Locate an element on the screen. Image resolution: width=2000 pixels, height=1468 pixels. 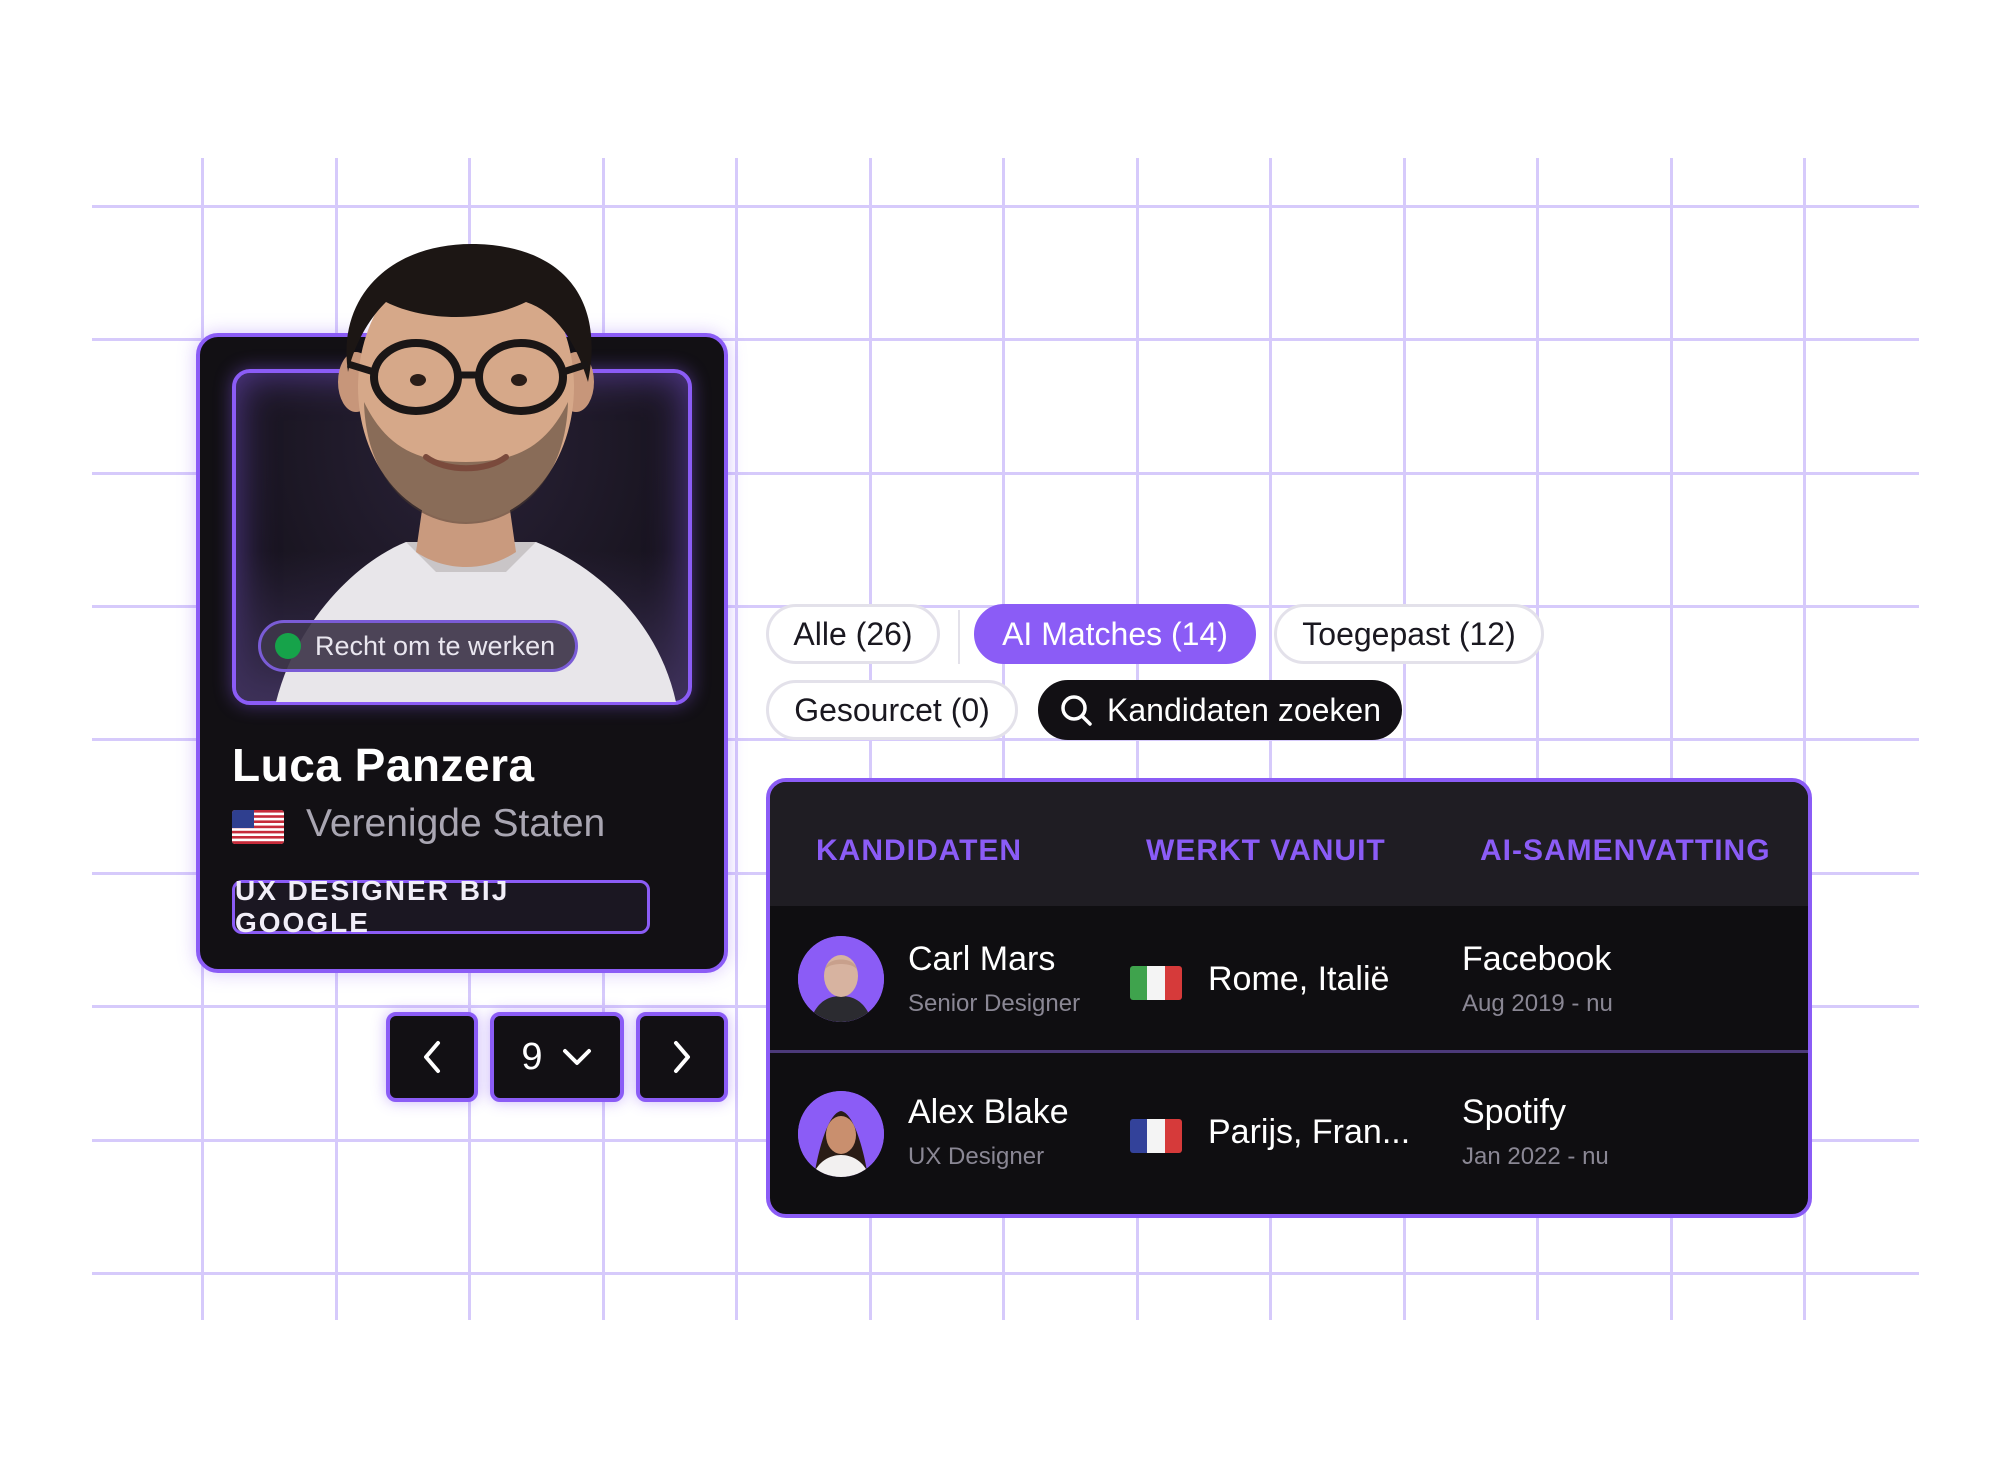
work-permit-badge: Recht om te werken is located at coordinates (418, 646).